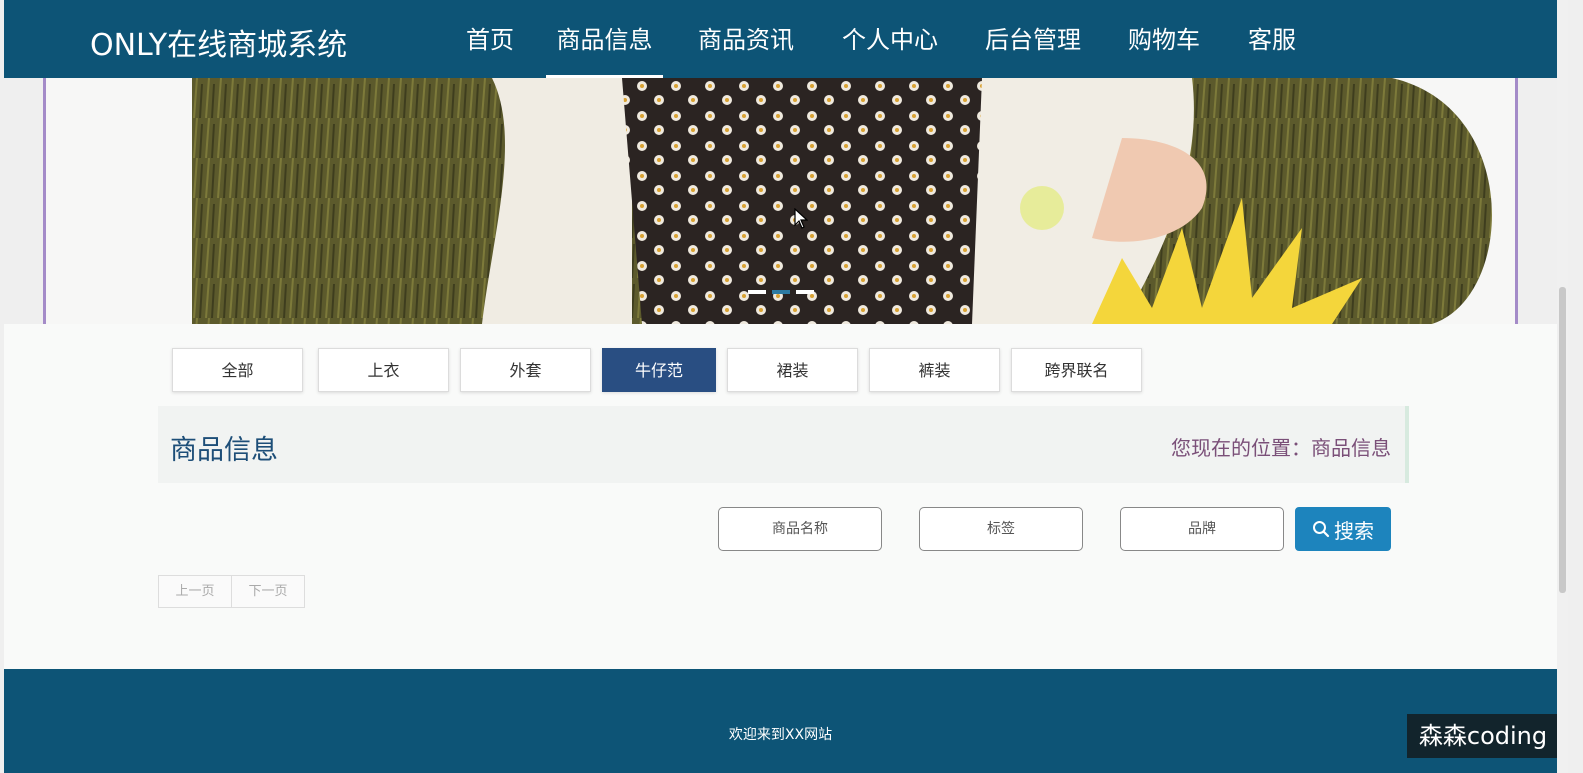 This screenshot has height=773, width=1583. What do you see at coordinates (268, 591) in the screenshot?
I see `next-page-button: 下一页` at bounding box center [268, 591].